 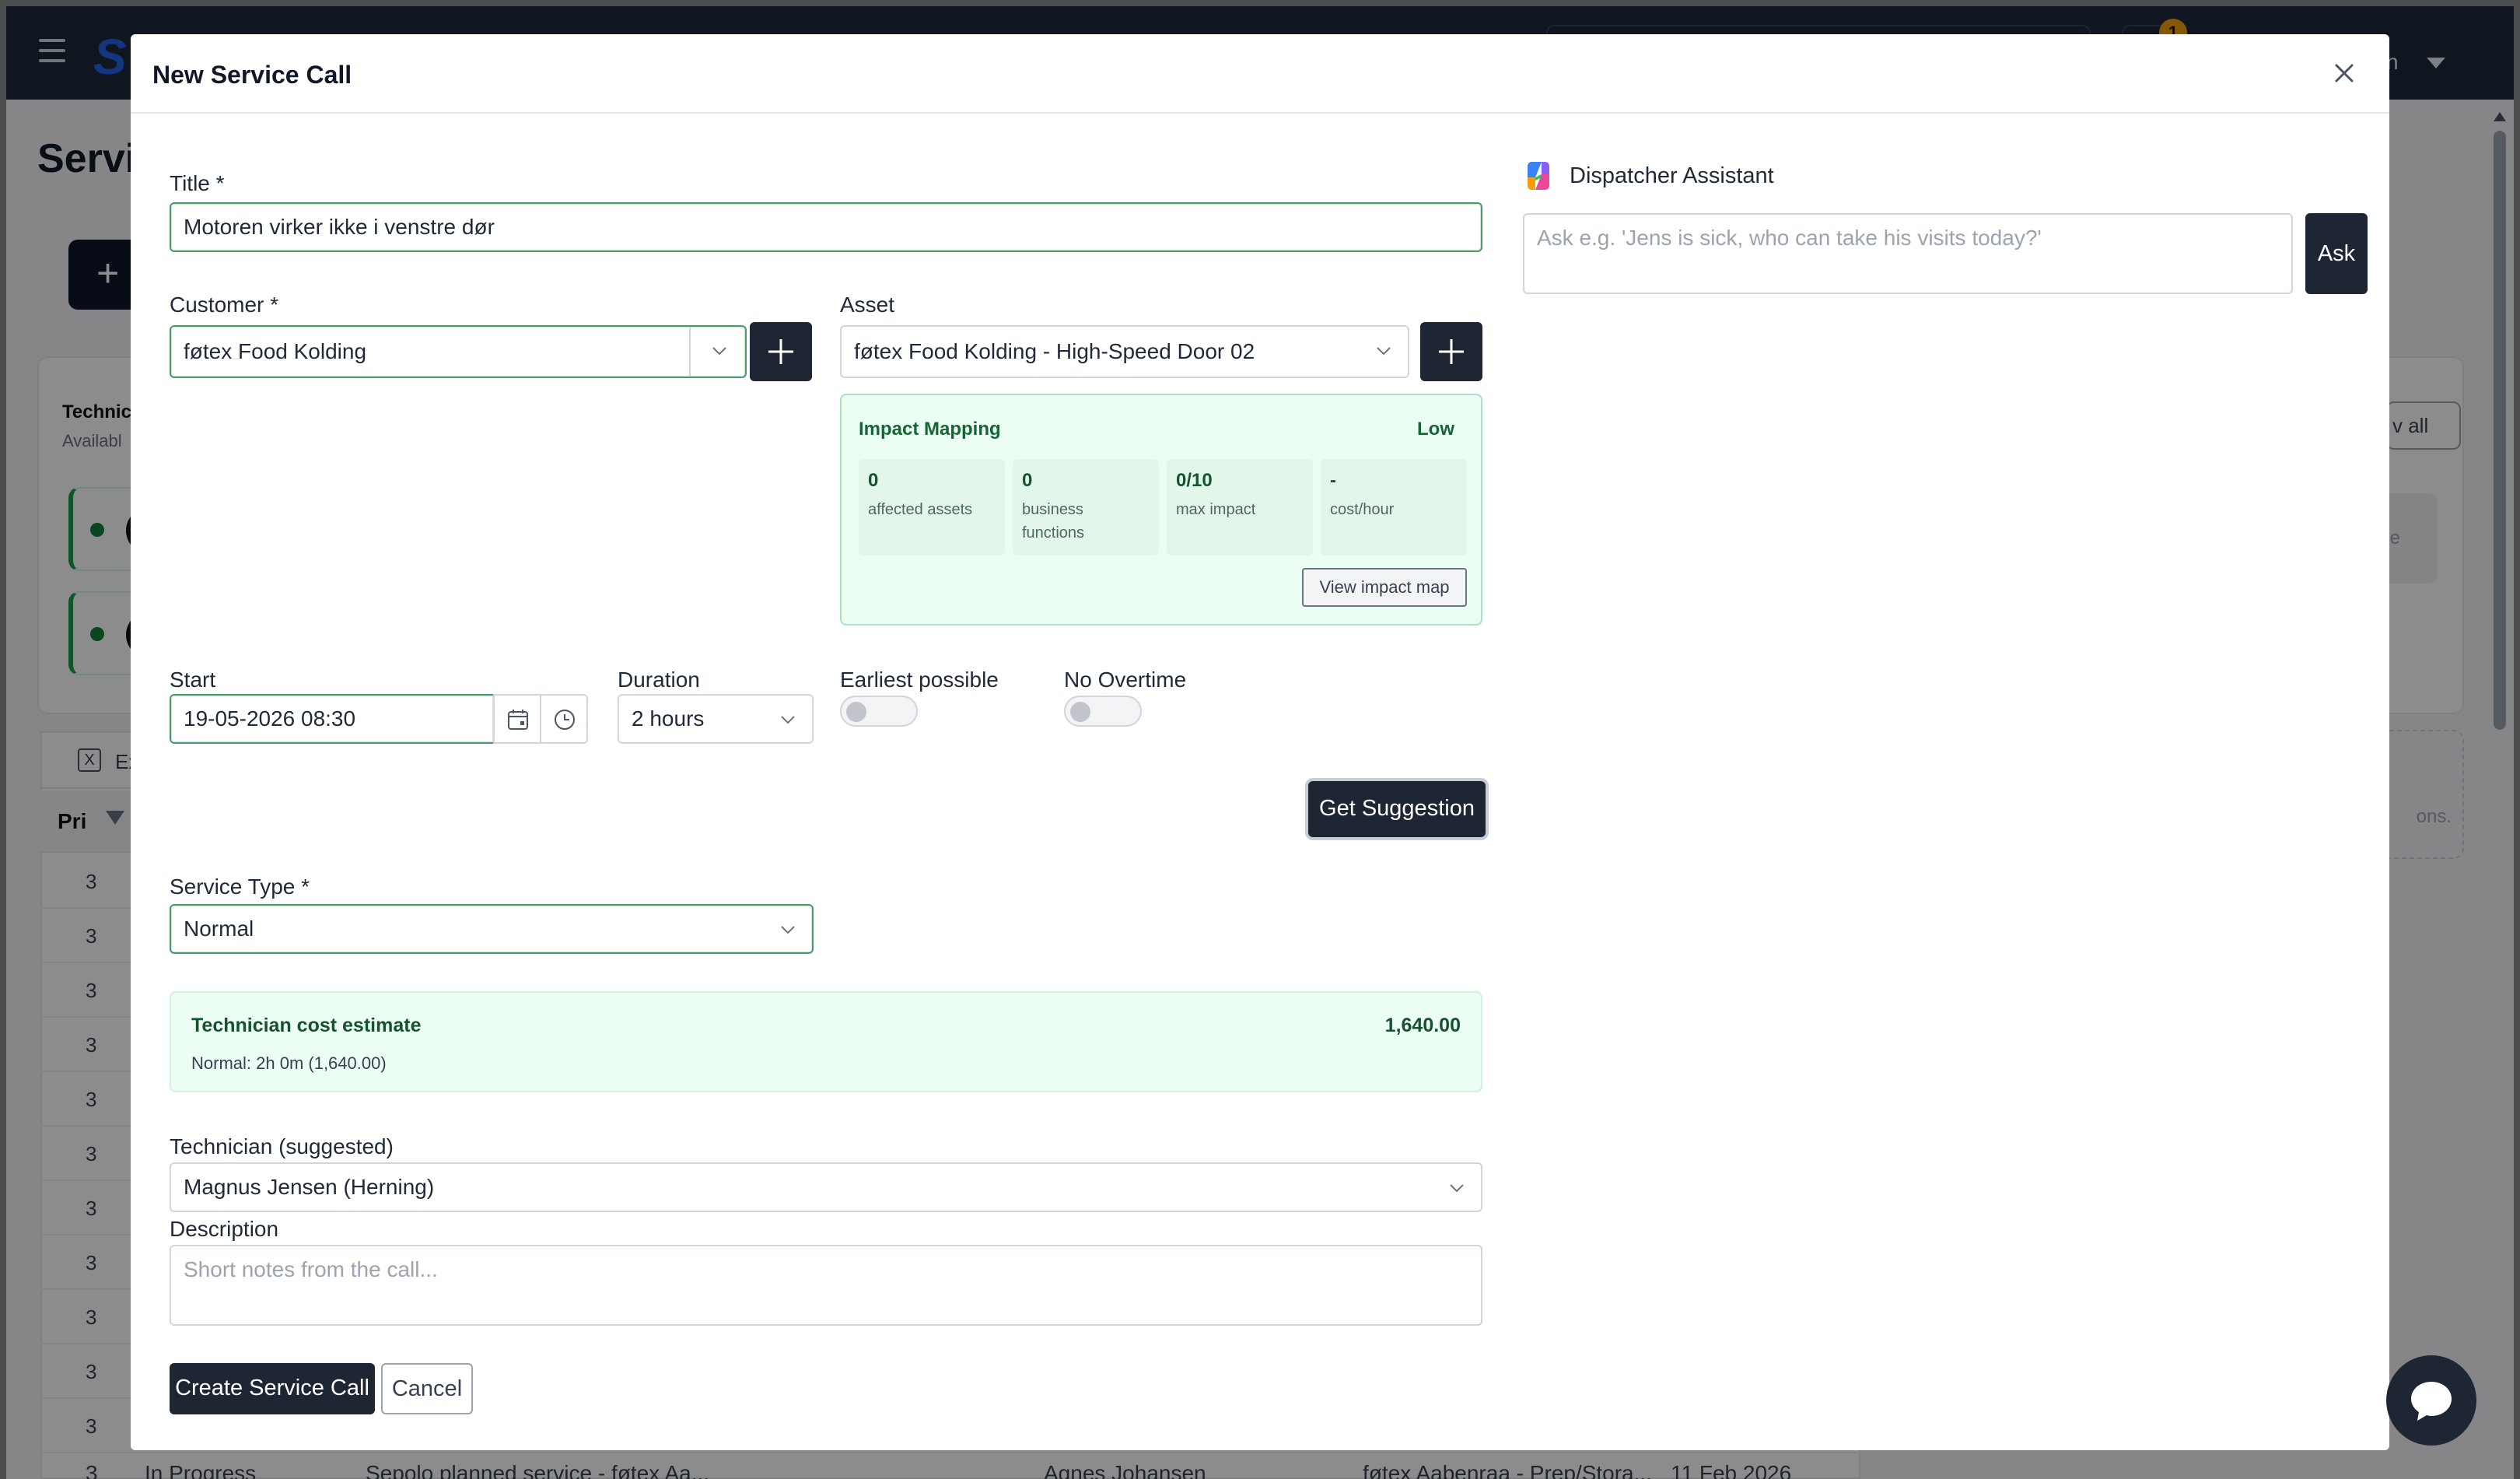 I want to click on metric-cost-hour: - cost/hour, so click(x=1394, y=507).